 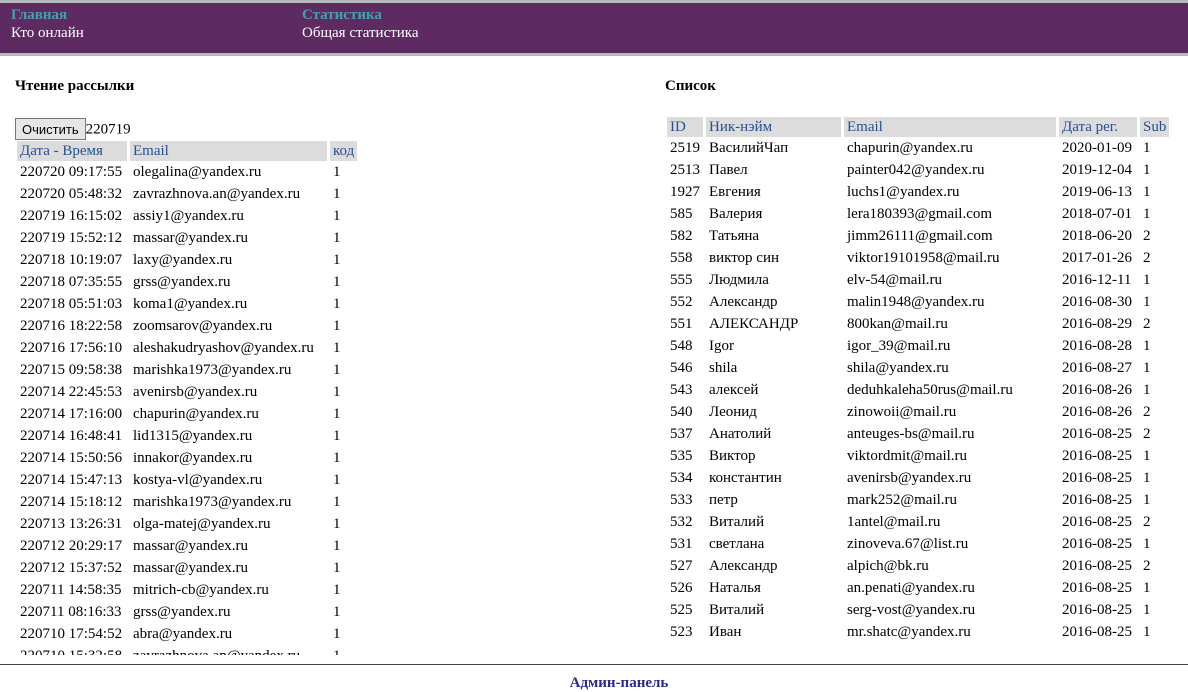 What do you see at coordinates (749, 147) in the screenshot?
I see `cell-nickname: ВасилийЧап` at bounding box center [749, 147].